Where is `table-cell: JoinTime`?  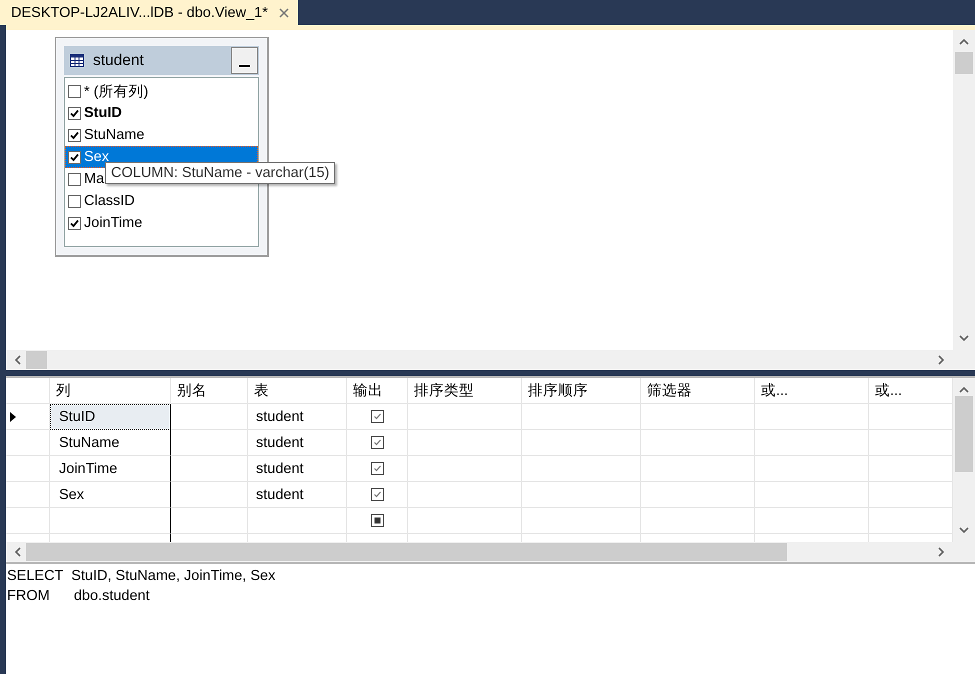
table-cell: JoinTime is located at coordinates (110, 469).